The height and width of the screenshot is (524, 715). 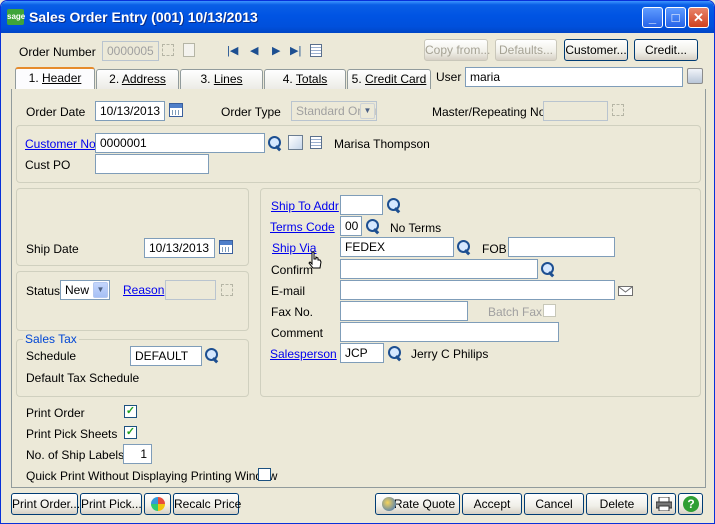 I want to click on window-title: Sales Order Entry (001) 10/13/2013, so click(x=143, y=17).